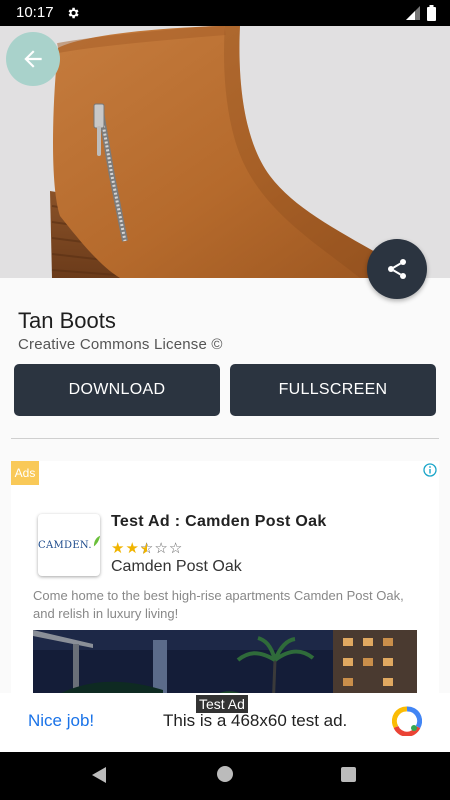  What do you see at coordinates (413, 13) in the screenshot?
I see `signal-icon` at bounding box center [413, 13].